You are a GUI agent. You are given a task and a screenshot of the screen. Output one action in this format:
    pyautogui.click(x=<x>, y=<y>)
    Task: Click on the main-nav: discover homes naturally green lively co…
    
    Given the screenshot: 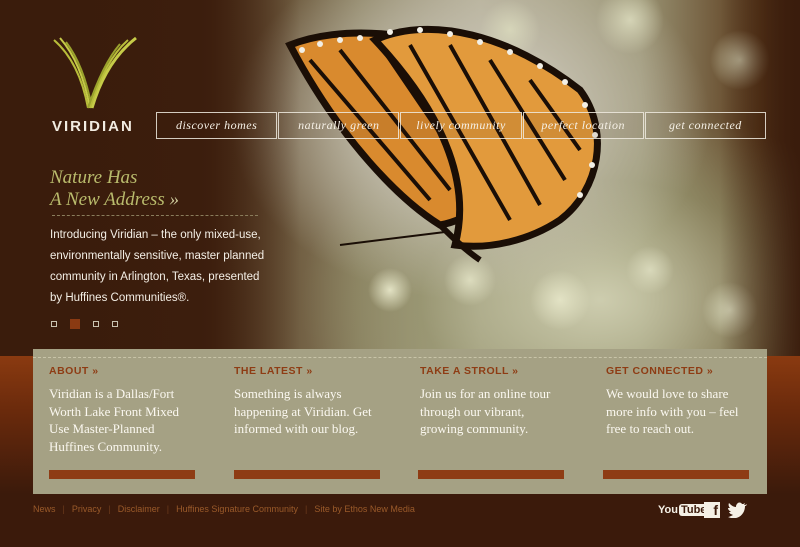 What is the action you would take?
    pyautogui.click(x=461, y=125)
    